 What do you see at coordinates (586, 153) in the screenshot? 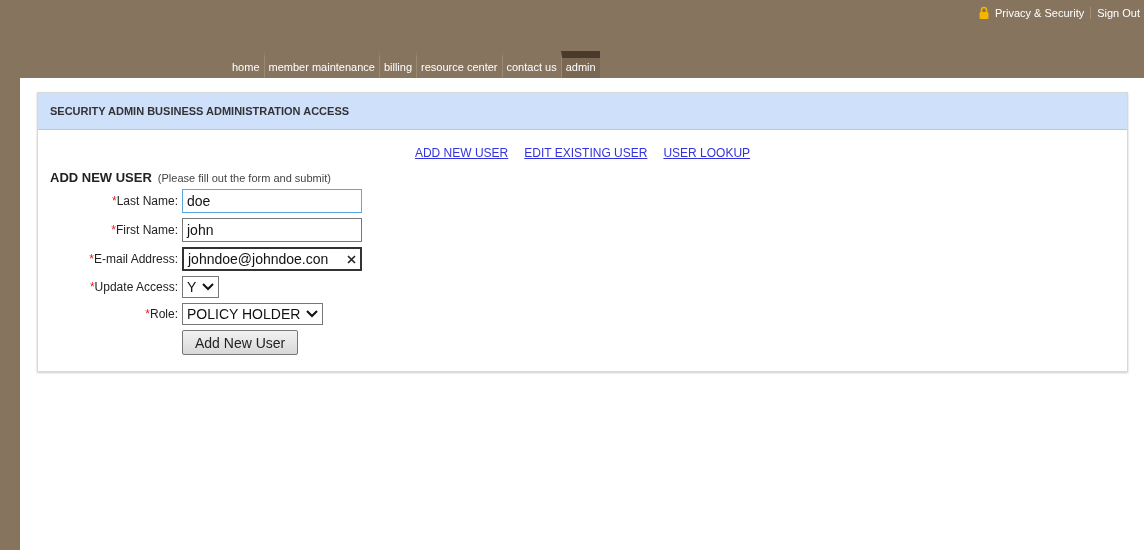
I see `nav-link: EDIT EXISTING USER` at bounding box center [586, 153].